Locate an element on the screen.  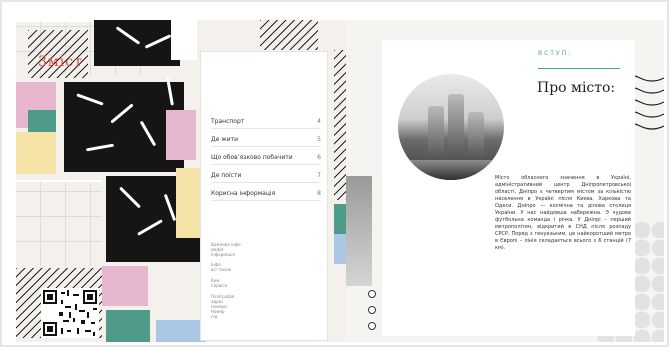
toc-small-note: всі також is located at coordinates (221, 269).